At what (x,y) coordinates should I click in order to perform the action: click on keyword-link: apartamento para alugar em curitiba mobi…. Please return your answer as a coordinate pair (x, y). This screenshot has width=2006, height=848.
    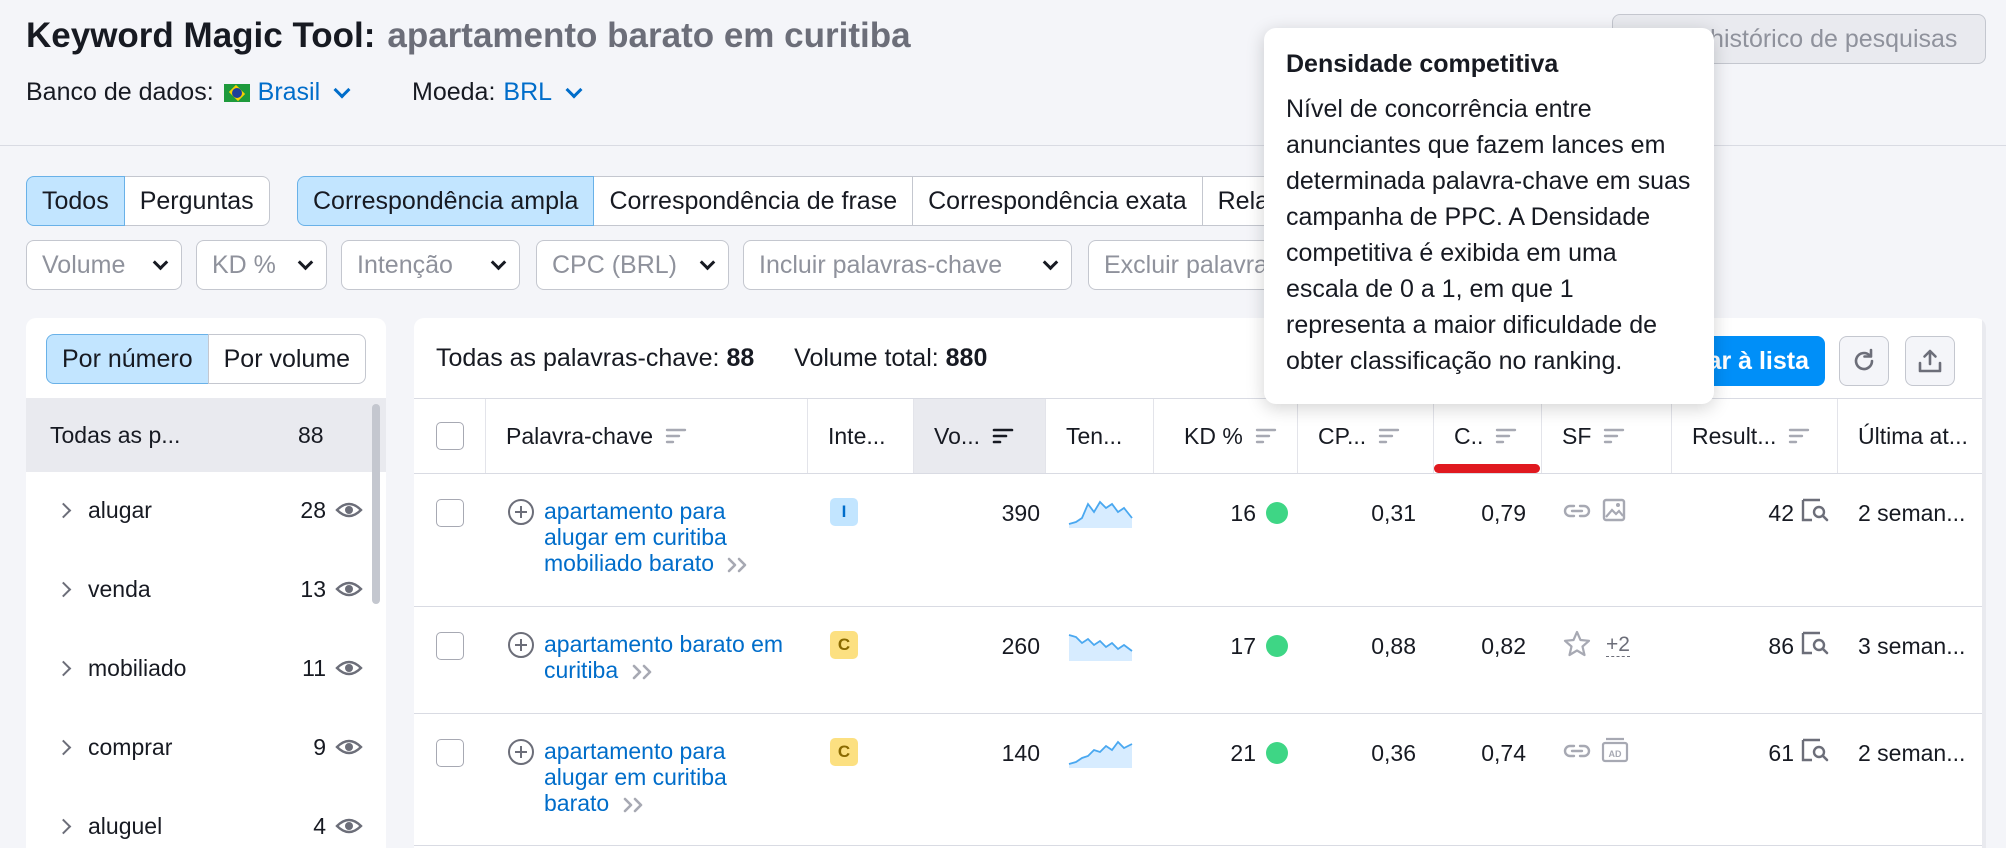
    Looking at the image, I should click on (669, 537).